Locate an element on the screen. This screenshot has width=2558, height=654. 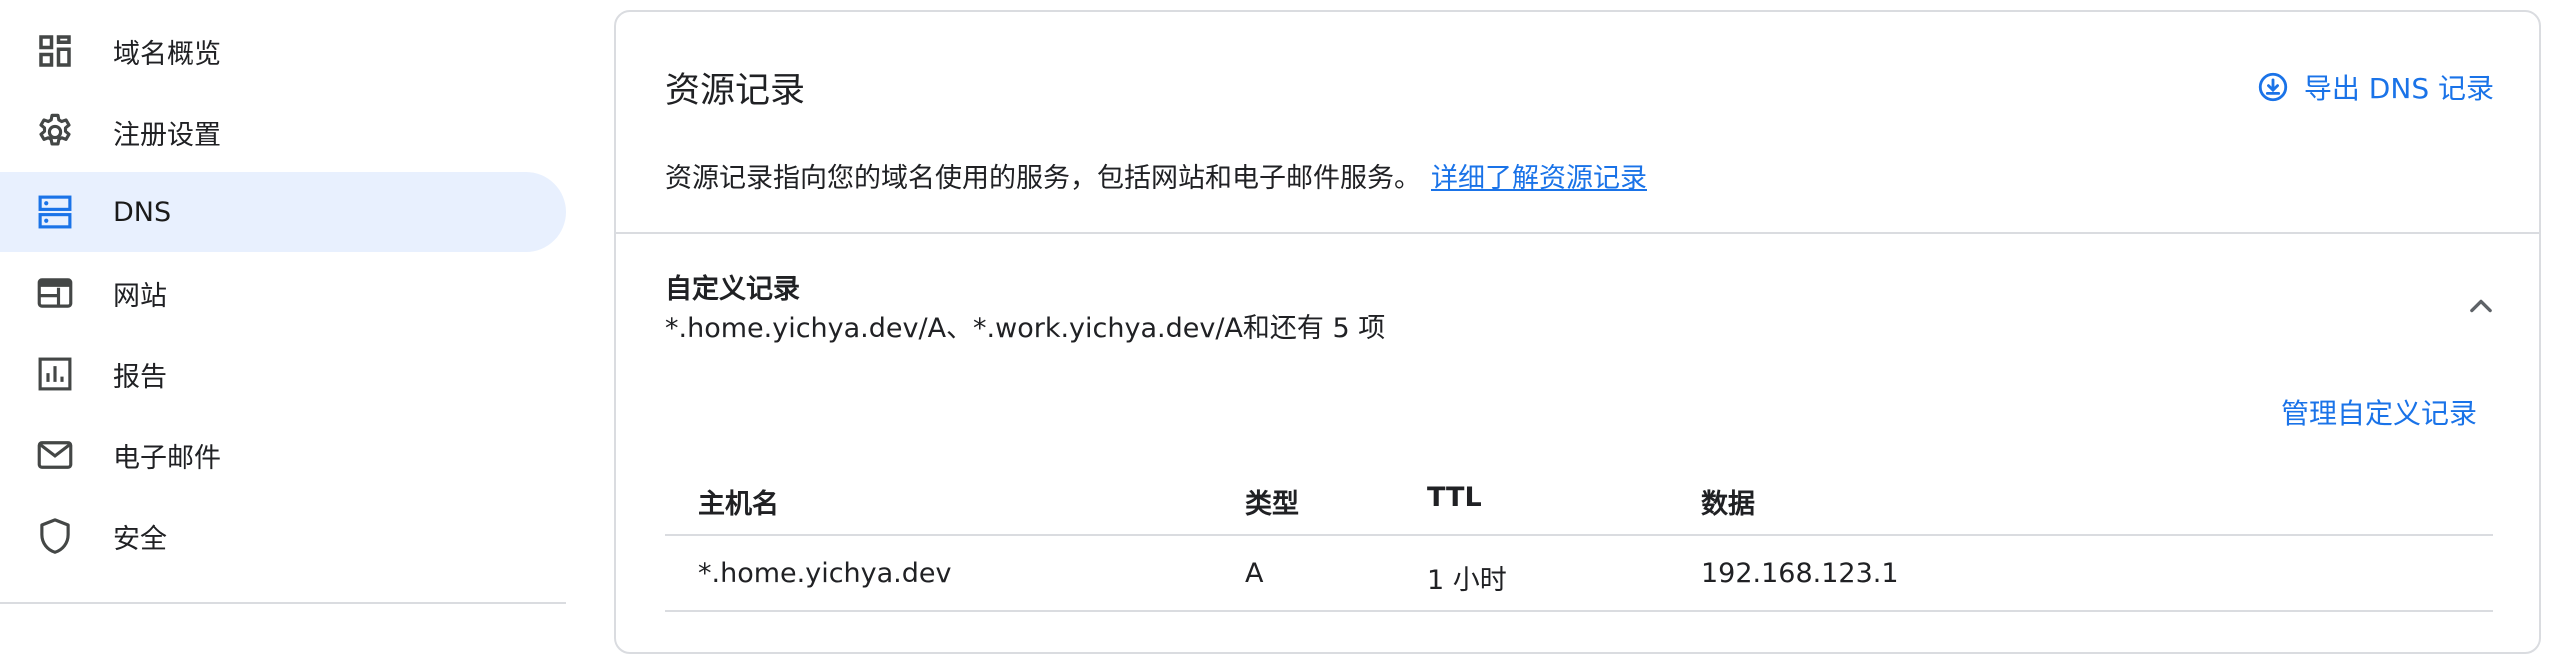
sidebar-item-label: 网站 is located at coordinates (140, 296).